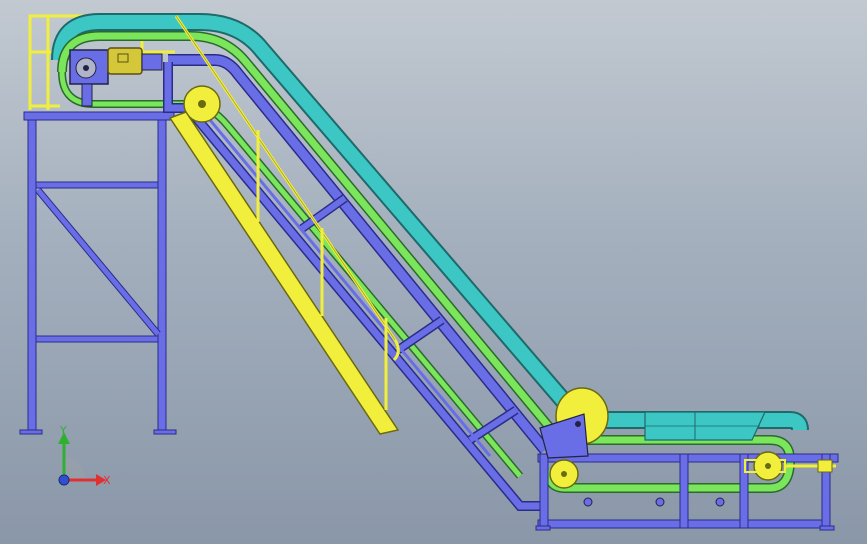 This screenshot has width=867, height=544. Describe the element at coordinates (165, 432) in the screenshot. I see `platform-foot-right` at that location.